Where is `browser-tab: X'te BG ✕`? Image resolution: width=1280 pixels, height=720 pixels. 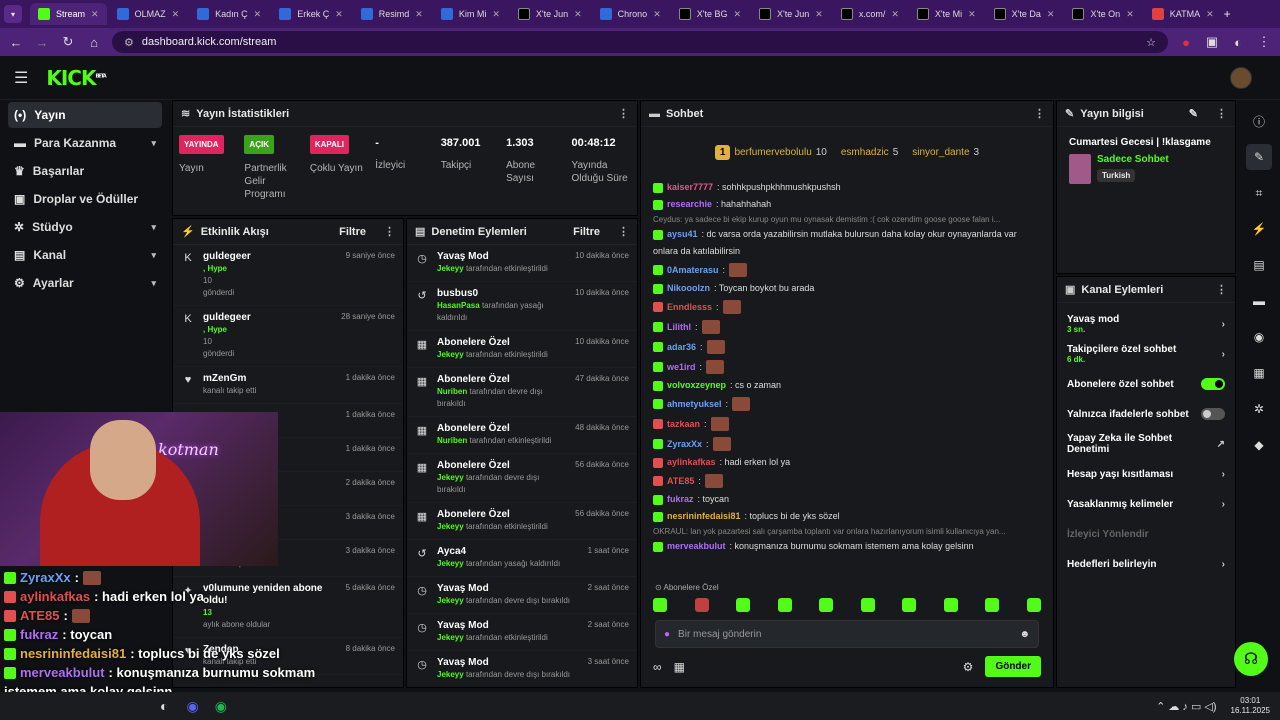 browser-tab: X'te BG ✕ is located at coordinates (710, 14).